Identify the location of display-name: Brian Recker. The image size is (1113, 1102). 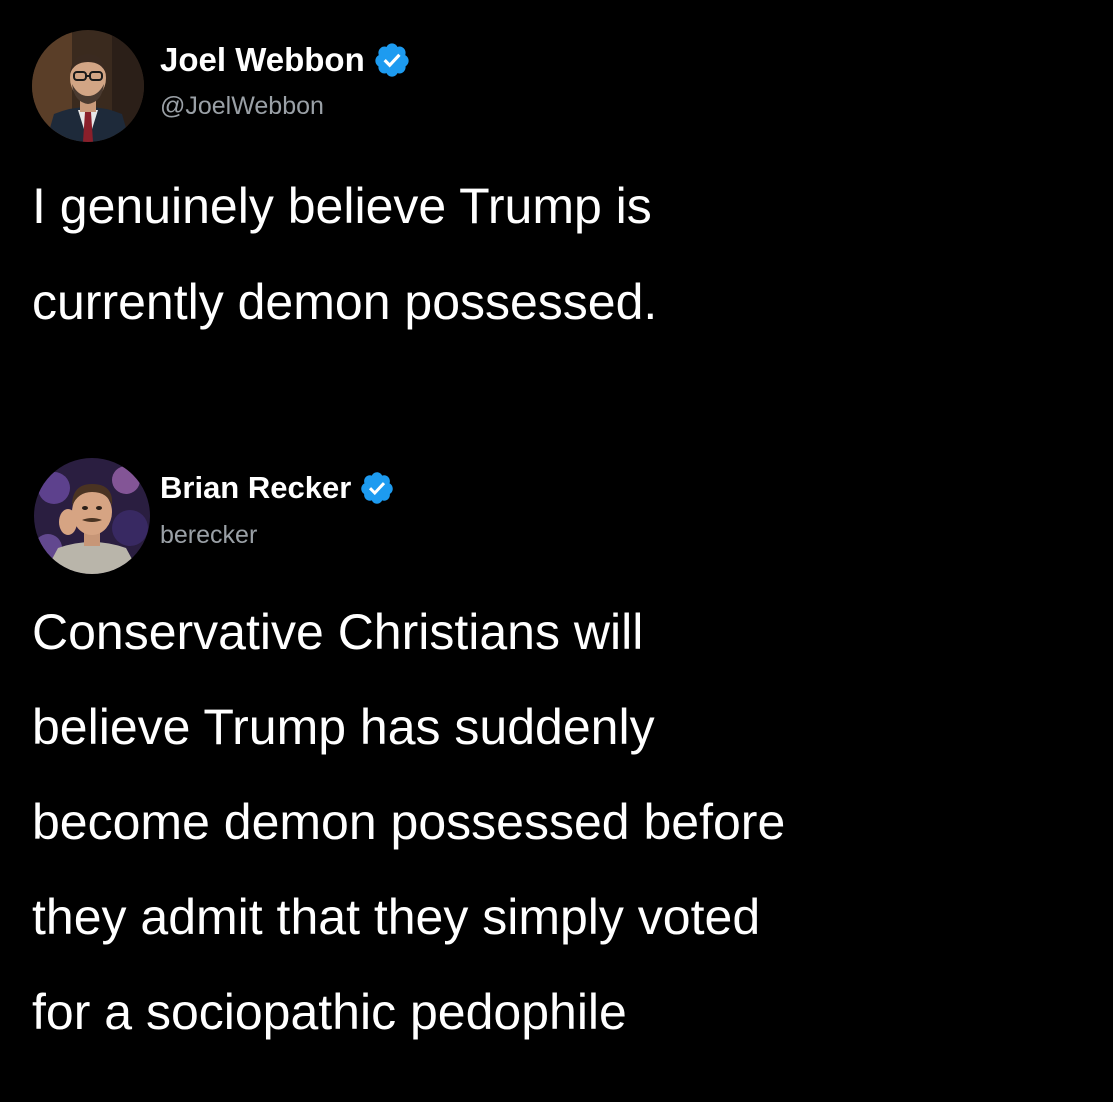
(255, 488).